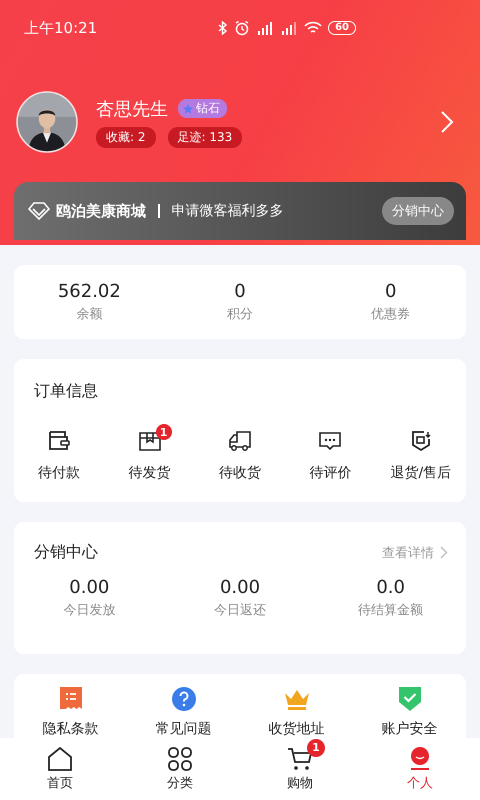 This screenshot has height=800, width=480. What do you see at coordinates (300, 758) in the screenshot?
I see `cart-icon` at bounding box center [300, 758].